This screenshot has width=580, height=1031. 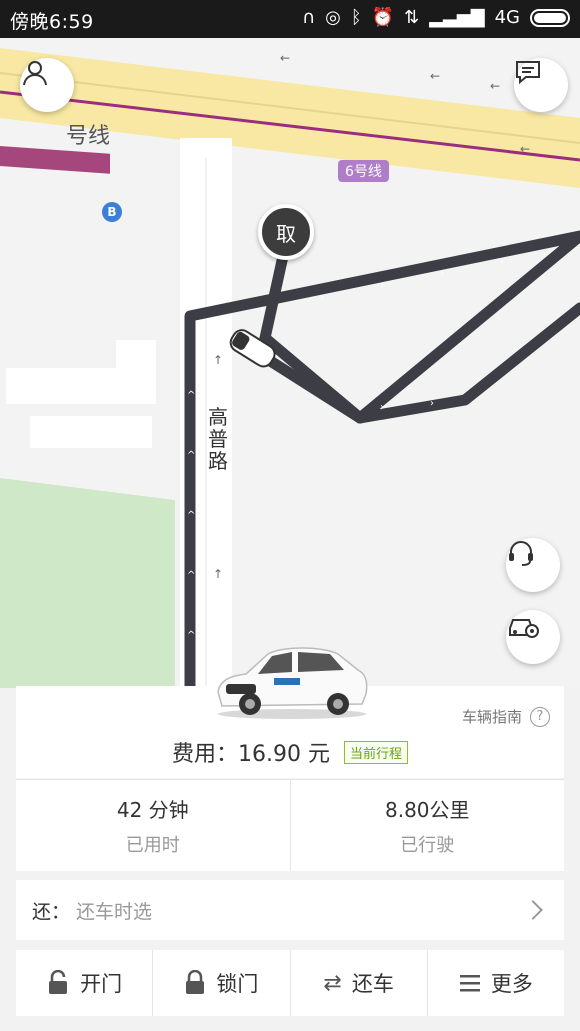 What do you see at coordinates (541, 85) in the screenshot?
I see `messages-button` at bounding box center [541, 85].